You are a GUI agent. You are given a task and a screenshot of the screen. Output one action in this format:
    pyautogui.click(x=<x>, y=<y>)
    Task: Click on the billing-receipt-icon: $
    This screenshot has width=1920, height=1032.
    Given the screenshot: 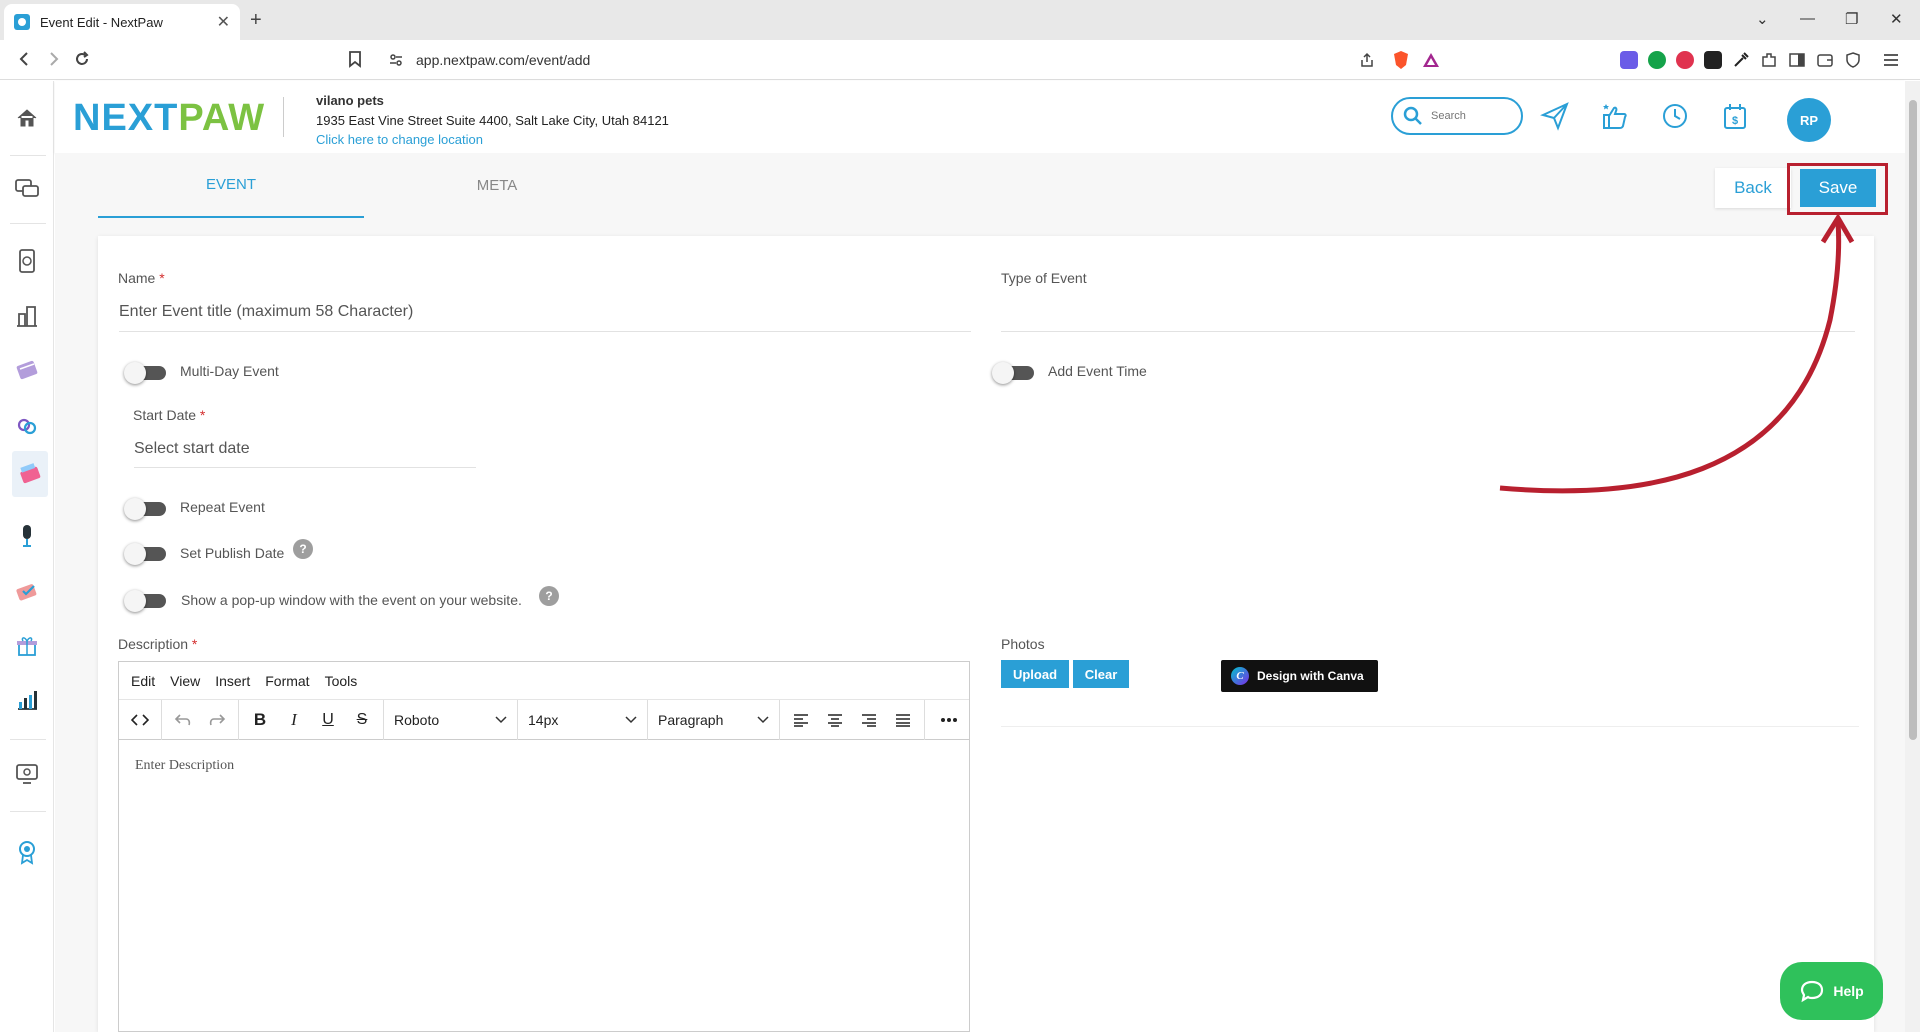 What is the action you would take?
    pyautogui.click(x=1735, y=116)
    